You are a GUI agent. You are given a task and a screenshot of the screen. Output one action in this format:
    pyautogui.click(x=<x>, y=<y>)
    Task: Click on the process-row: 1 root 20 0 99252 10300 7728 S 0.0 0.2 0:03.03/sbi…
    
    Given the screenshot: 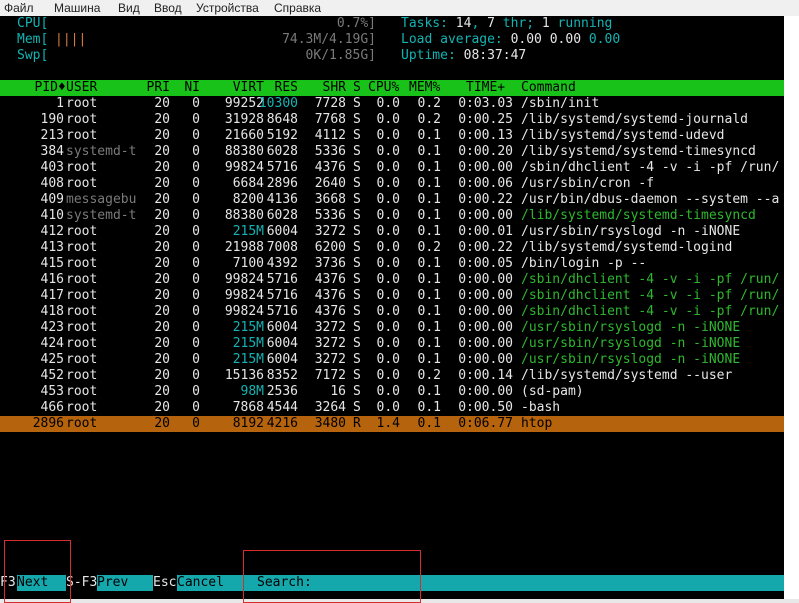 What is the action you would take?
    pyautogui.click(x=392, y=104)
    